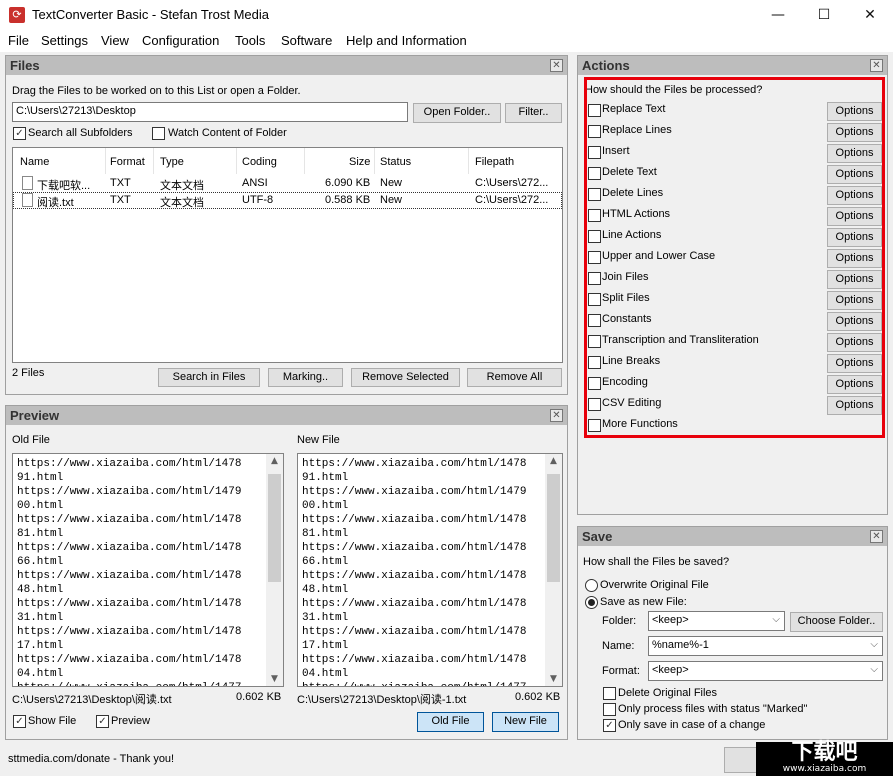 The image size is (893, 776). Describe the element at coordinates (34, 162) in the screenshot. I see `column-header-name: Name` at that location.